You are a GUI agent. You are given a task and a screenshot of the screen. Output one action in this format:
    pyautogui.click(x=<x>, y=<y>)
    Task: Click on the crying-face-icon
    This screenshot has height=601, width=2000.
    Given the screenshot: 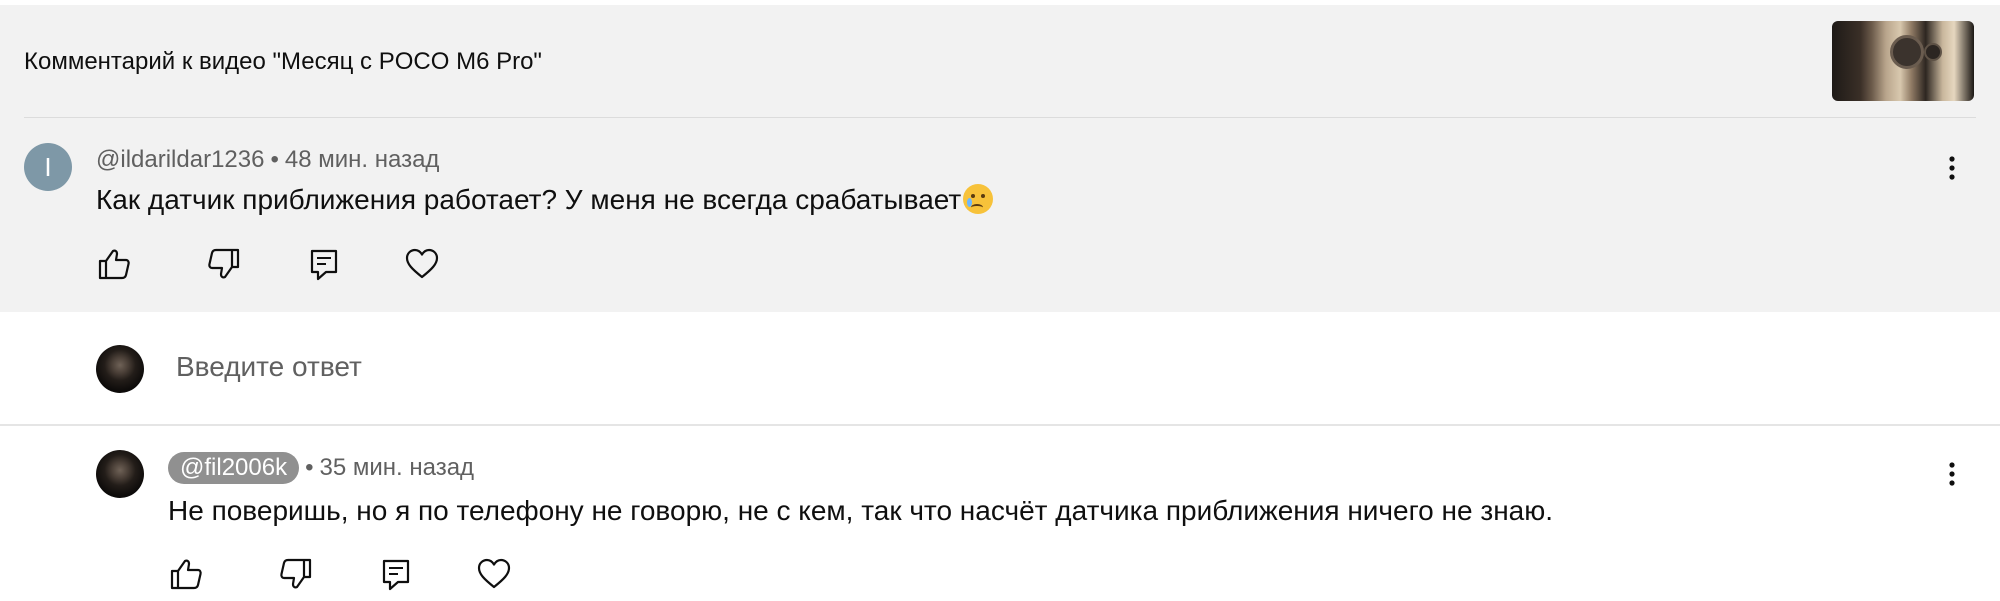 What is the action you would take?
    pyautogui.click(x=978, y=199)
    